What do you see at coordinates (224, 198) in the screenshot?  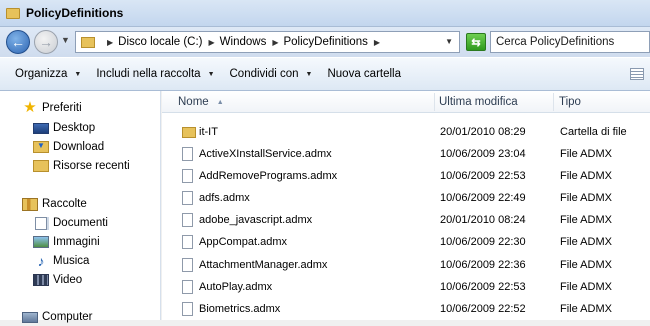 I see `file-name: adfs.admx` at bounding box center [224, 198].